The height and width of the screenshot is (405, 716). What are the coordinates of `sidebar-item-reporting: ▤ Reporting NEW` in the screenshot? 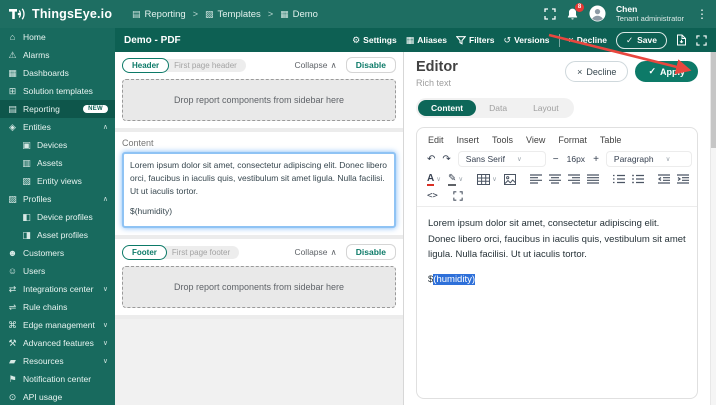 It's located at (57, 109).